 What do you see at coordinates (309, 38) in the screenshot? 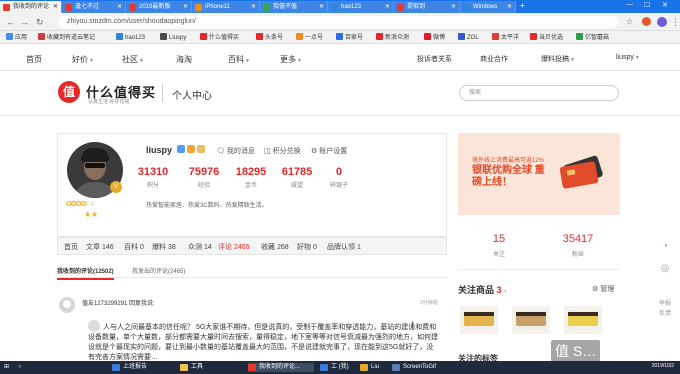
I see `bookmark-item: 一点号` at bounding box center [309, 38].